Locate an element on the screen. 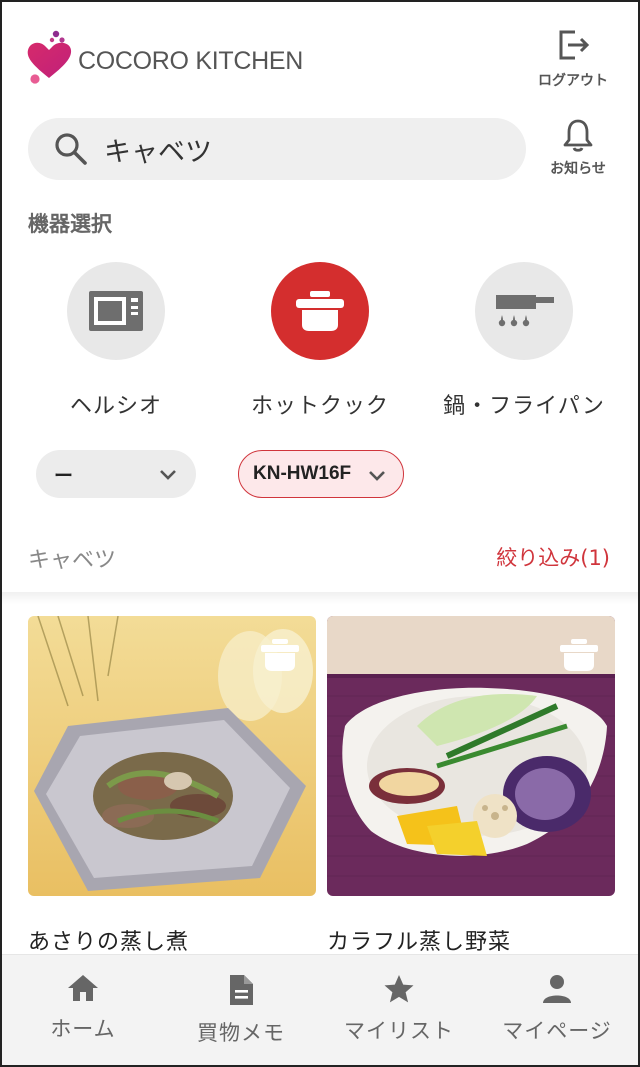 The height and width of the screenshot is (1067, 640). nav-my-list: マイリスト is located at coordinates (399, 1009).